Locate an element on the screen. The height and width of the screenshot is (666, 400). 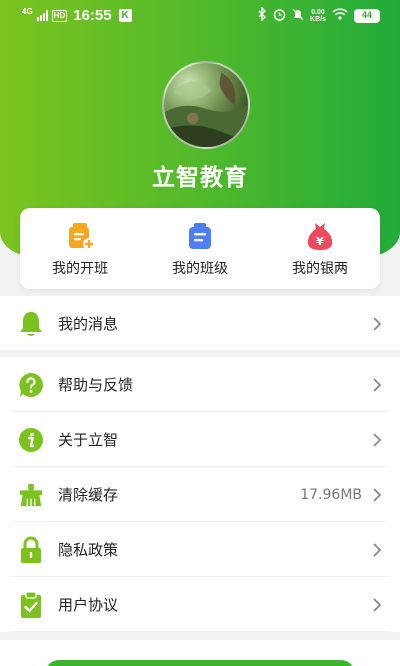
menu-item-clear-cache: 清除缓存 17.96MB is located at coordinates (200, 494).